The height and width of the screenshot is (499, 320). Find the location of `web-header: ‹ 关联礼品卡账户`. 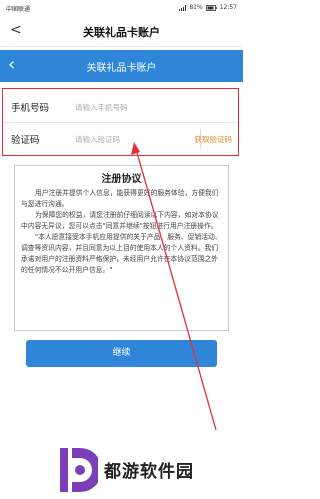

web-header: ‹ 关联礼品卡账户 is located at coordinates (121, 66).